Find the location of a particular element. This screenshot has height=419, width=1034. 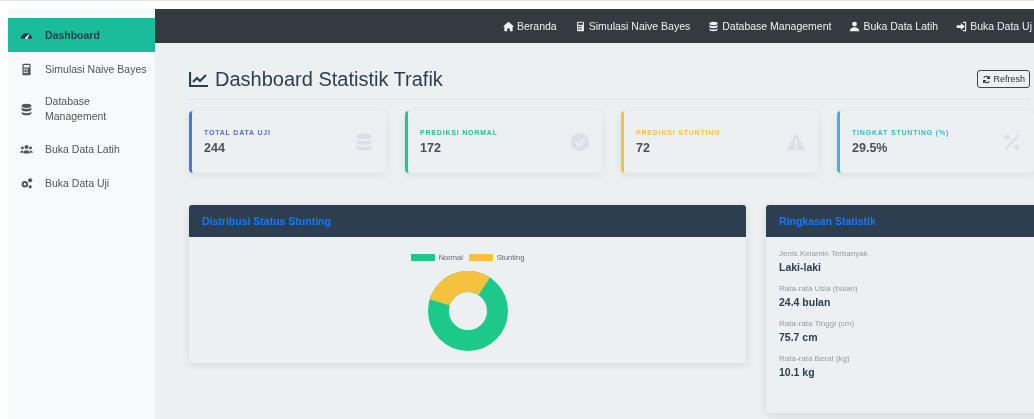

panel-title: Ringkasan Statistik is located at coordinates (827, 221).